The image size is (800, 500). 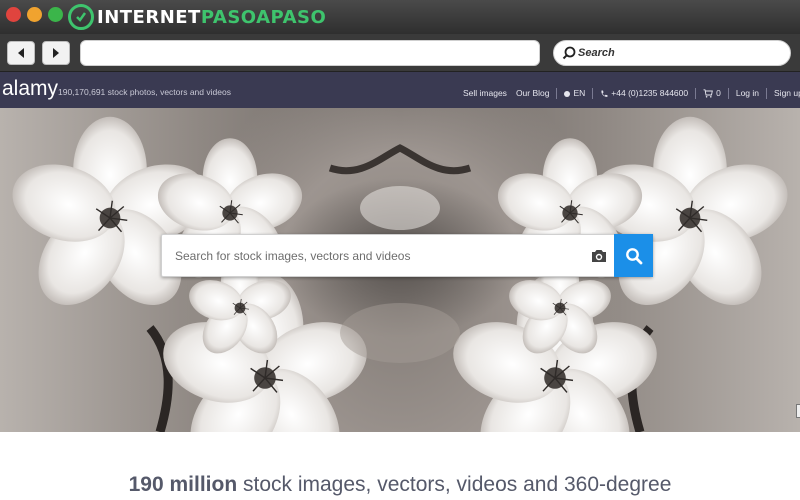 What do you see at coordinates (596, 53) in the screenshot?
I see `browser-search-placeholder: Search` at bounding box center [596, 53].